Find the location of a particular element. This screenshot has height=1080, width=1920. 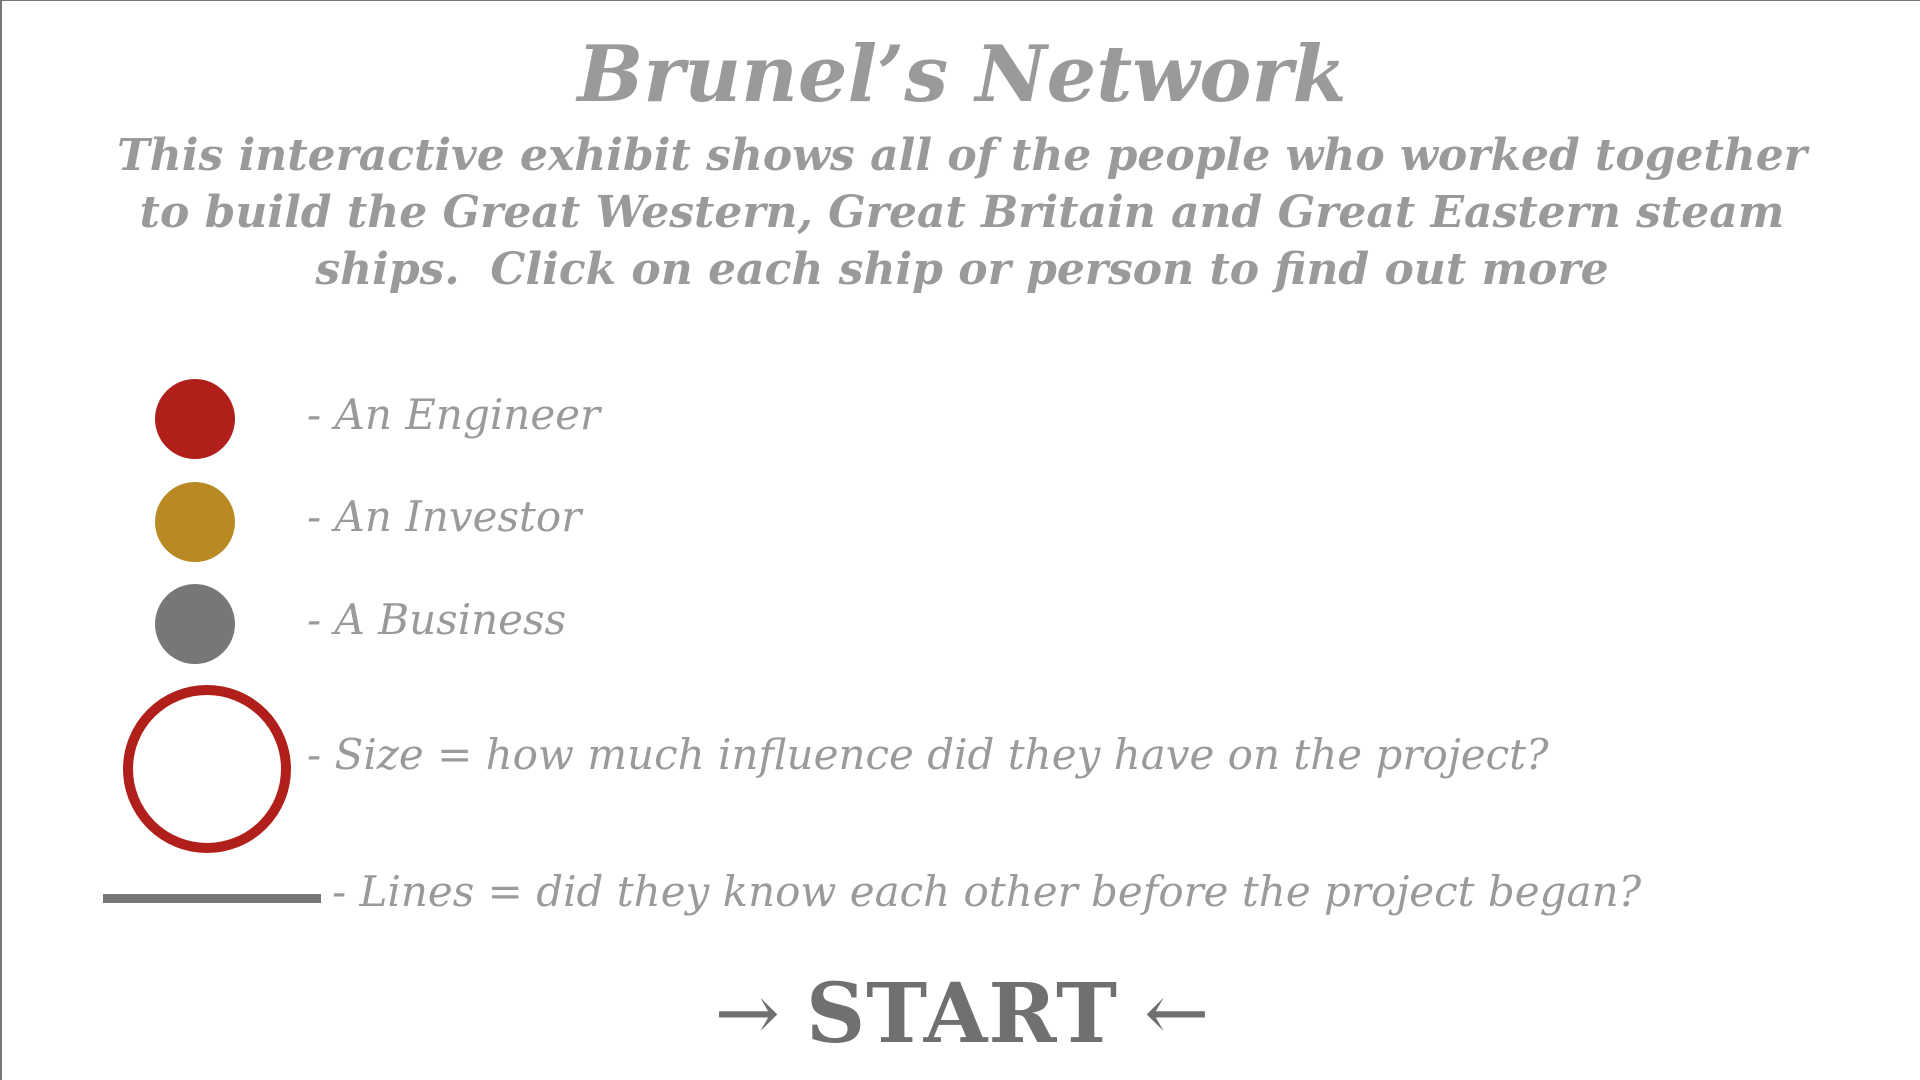

investor-legend-label: - An Investor is located at coordinates (444, 516).